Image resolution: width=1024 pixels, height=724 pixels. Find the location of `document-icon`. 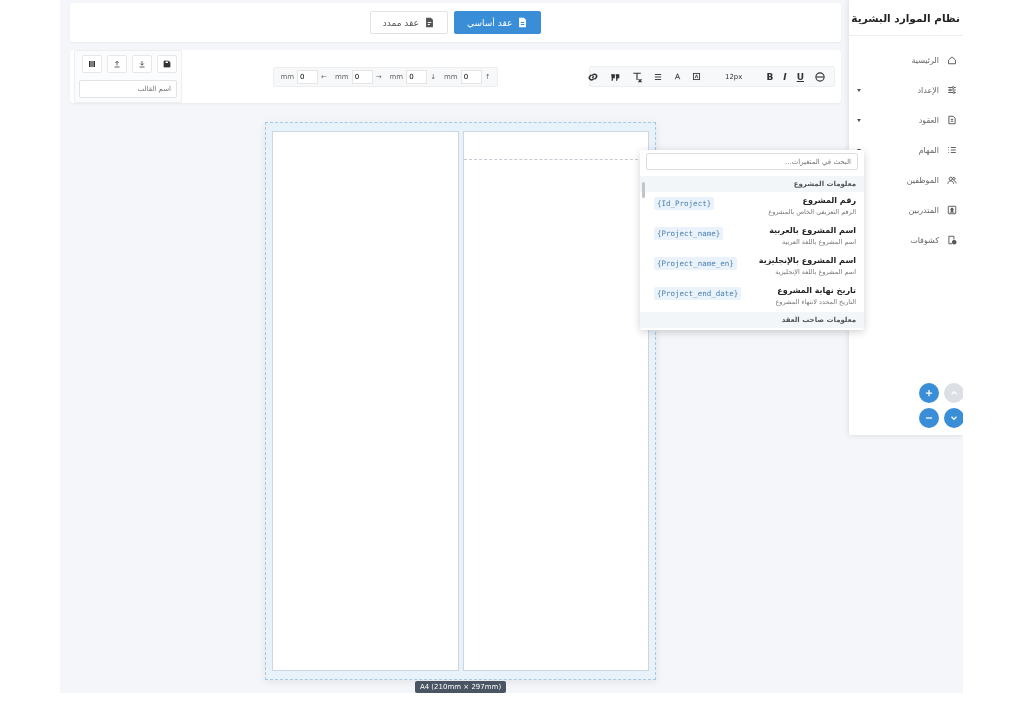

document-icon is located at coordinates (952, 120).